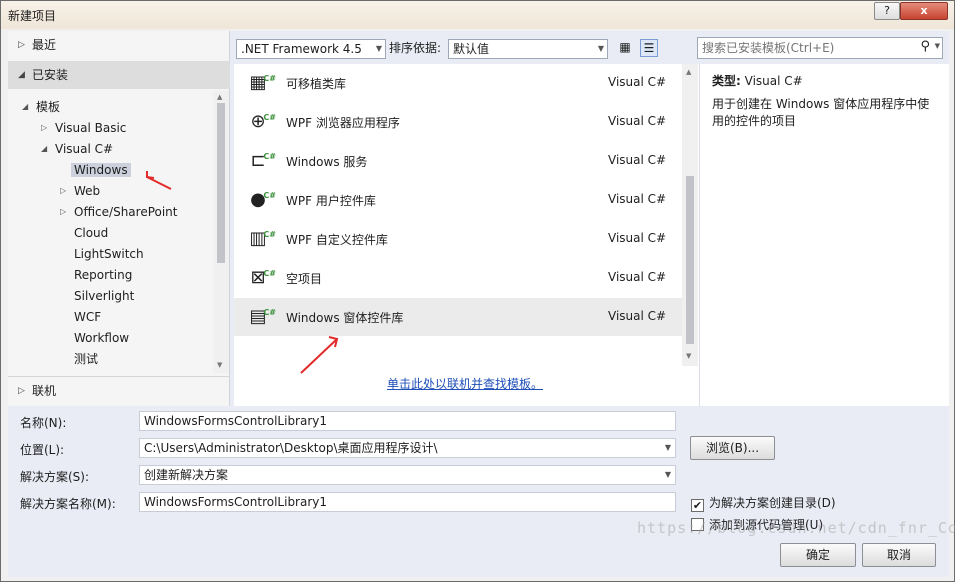  What do you see at coordinates (458, 278) in the screenshot?
I see `template-item: ⊠ C# 空项目 Visual C#` at bounding box center [458, 278].